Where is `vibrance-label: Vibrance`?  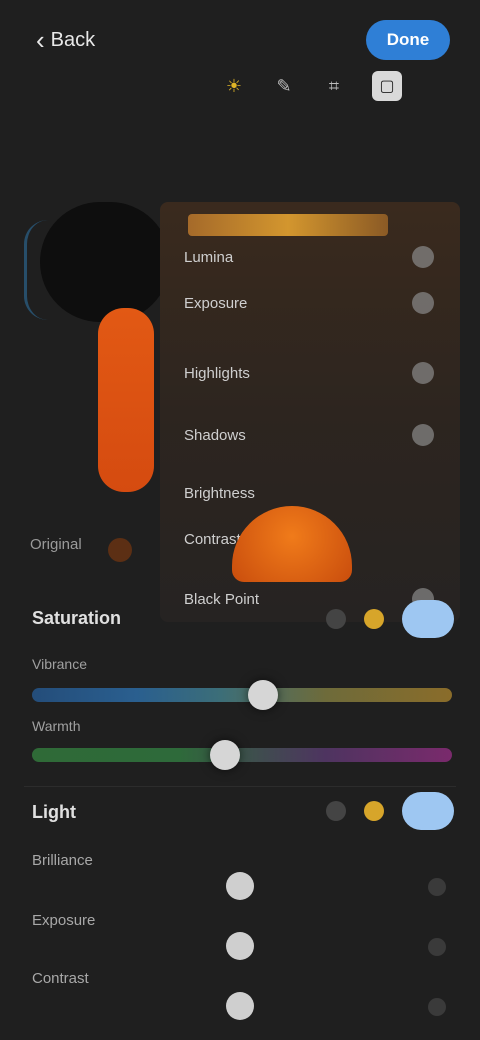 vibrance-label: Vibrance is located at coordinates (60, 664).